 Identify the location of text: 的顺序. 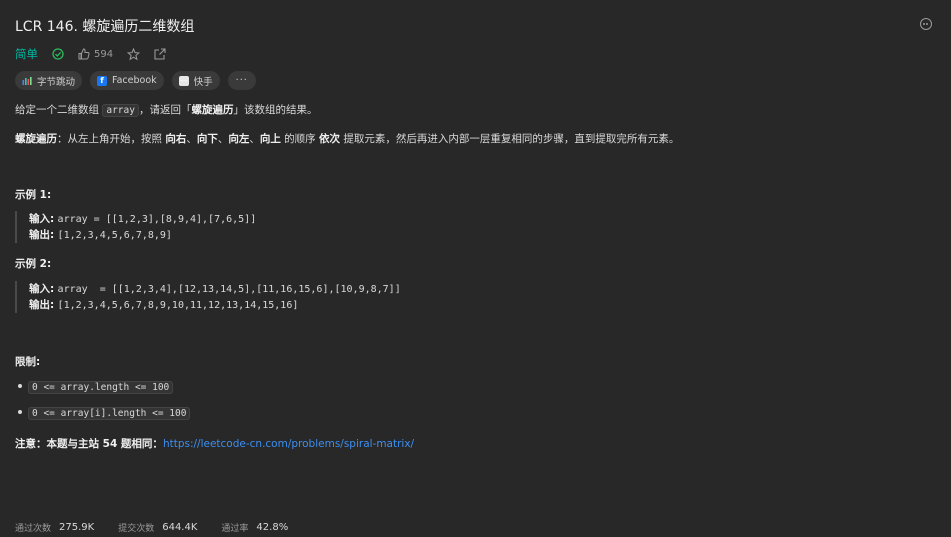
(300, 139).